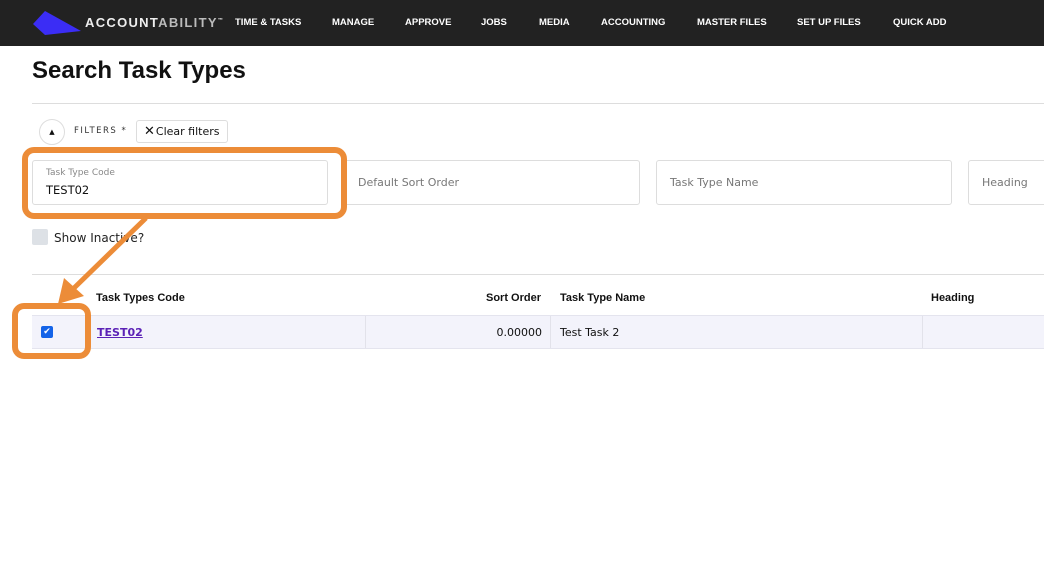 Image resolution: width=1044 pixels, height=583 pixels. What do you see at coordinates (103, 260) in the screenshot?
I see `annotation-arrow-icon` at bounding box center [103, 260].